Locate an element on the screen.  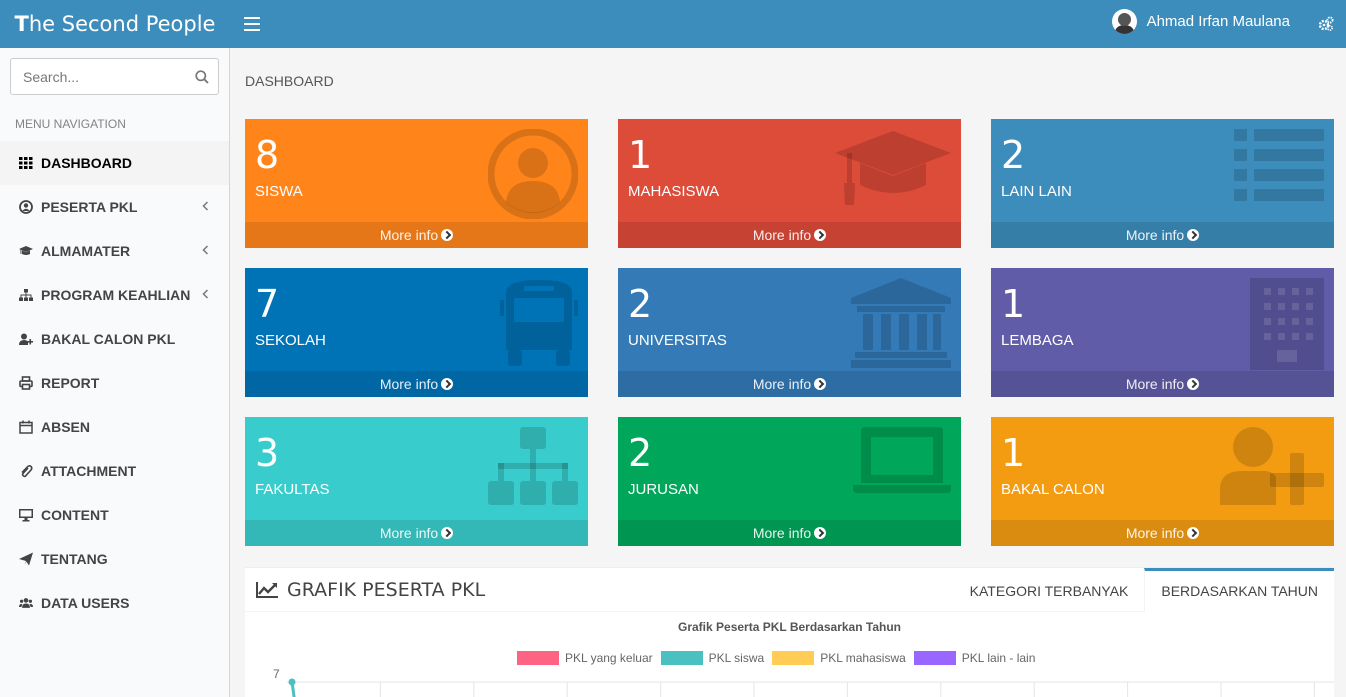
info-box-label: SEKOLAH is located at coordinates (290, 340).